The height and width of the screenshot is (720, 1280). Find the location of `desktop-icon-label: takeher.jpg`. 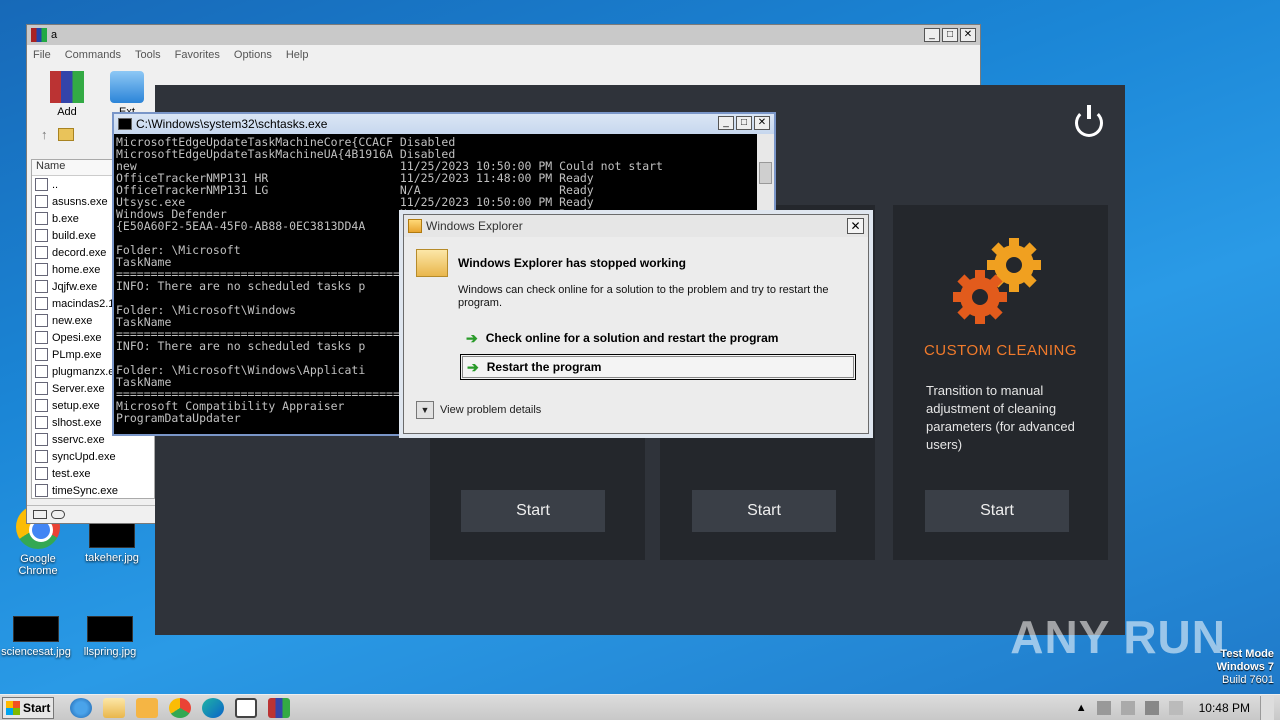

desktop-icon-label: takeher.jpg is located at coordinates (112, 558).